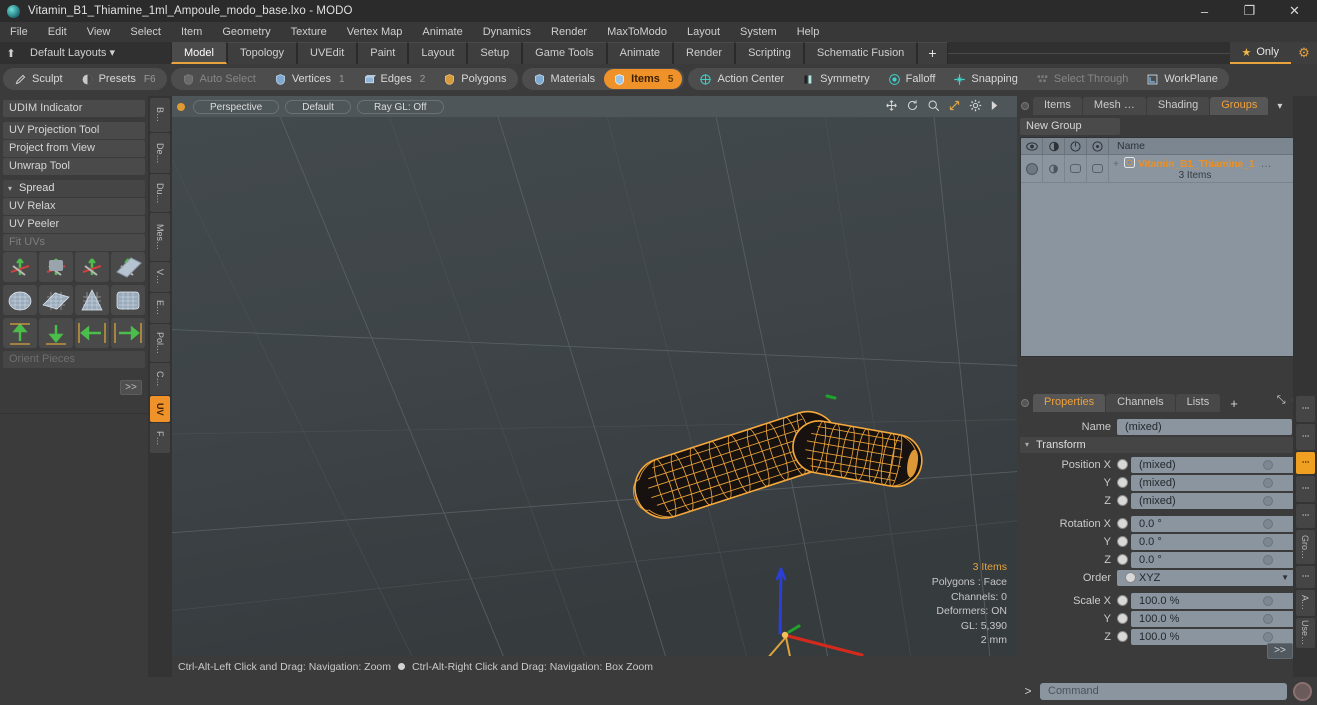 Image resolution: width=1317 pixels, height=705 pixels. Describe the element at coordinates (74, 206) in the screenshot. I see `uv-tool-uv-relax: UV Relax` at that location.